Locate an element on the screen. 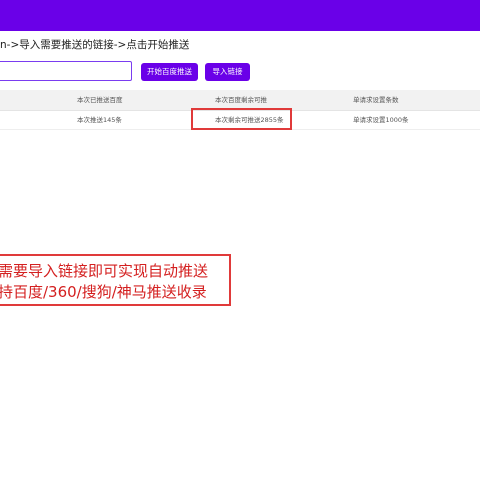 This screenshot has width=480, height=480. annotation-box: 需要导入链接即可实现自动推送 持百度/360/搜狗/神马推送收录 is located at coordinates (115, 280).